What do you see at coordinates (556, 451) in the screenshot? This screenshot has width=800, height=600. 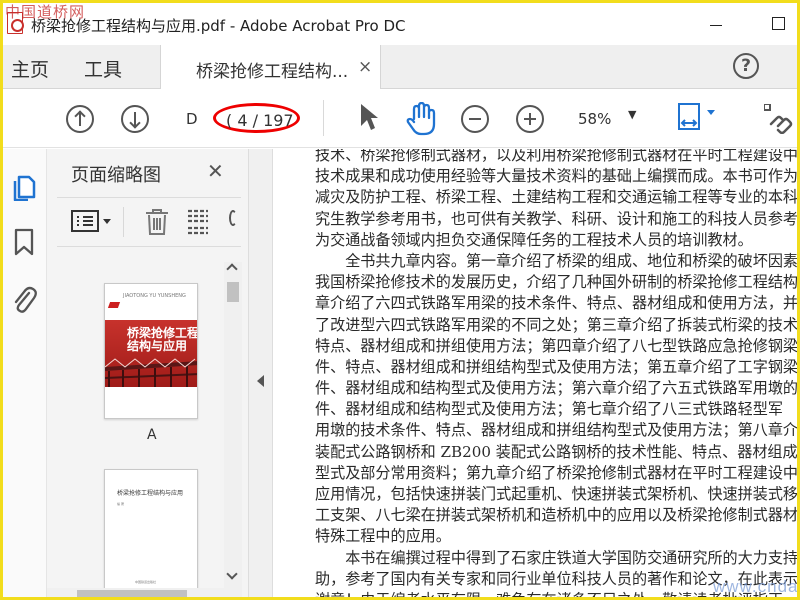 I see `document-line: 装配式公路钢桥和 ZB200 装配式公路钢桥的技术性能、特点、器材组成、拼组结构` at bounding box center [556, 451].